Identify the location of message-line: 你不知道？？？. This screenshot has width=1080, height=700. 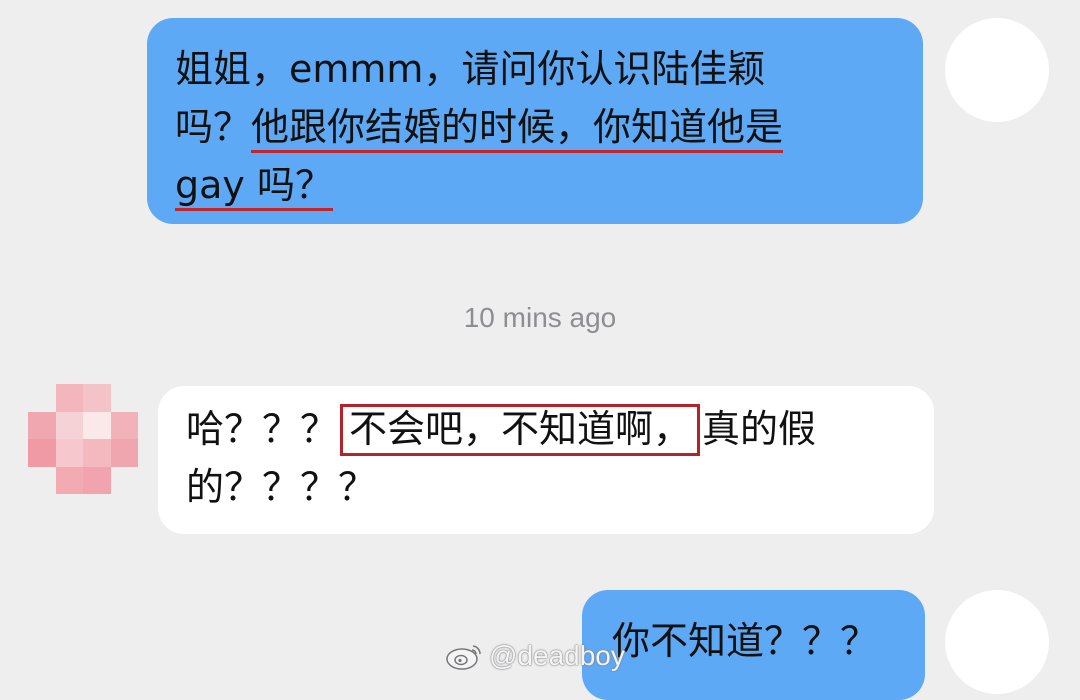
(745, 641).